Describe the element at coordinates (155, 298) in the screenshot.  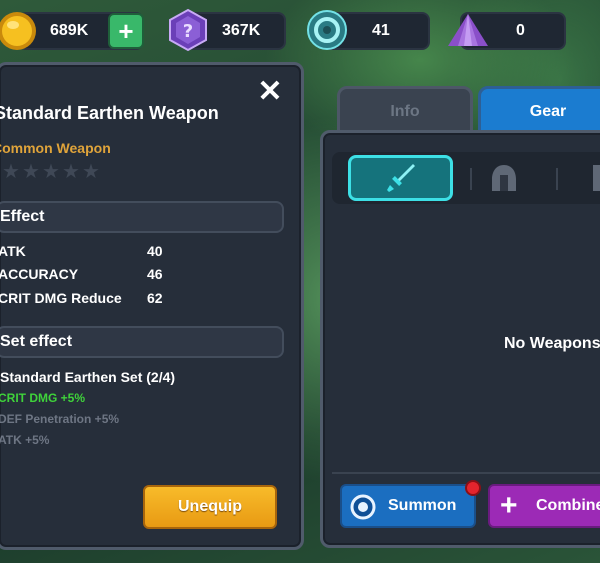
I see `stat-value: 62` at that location.